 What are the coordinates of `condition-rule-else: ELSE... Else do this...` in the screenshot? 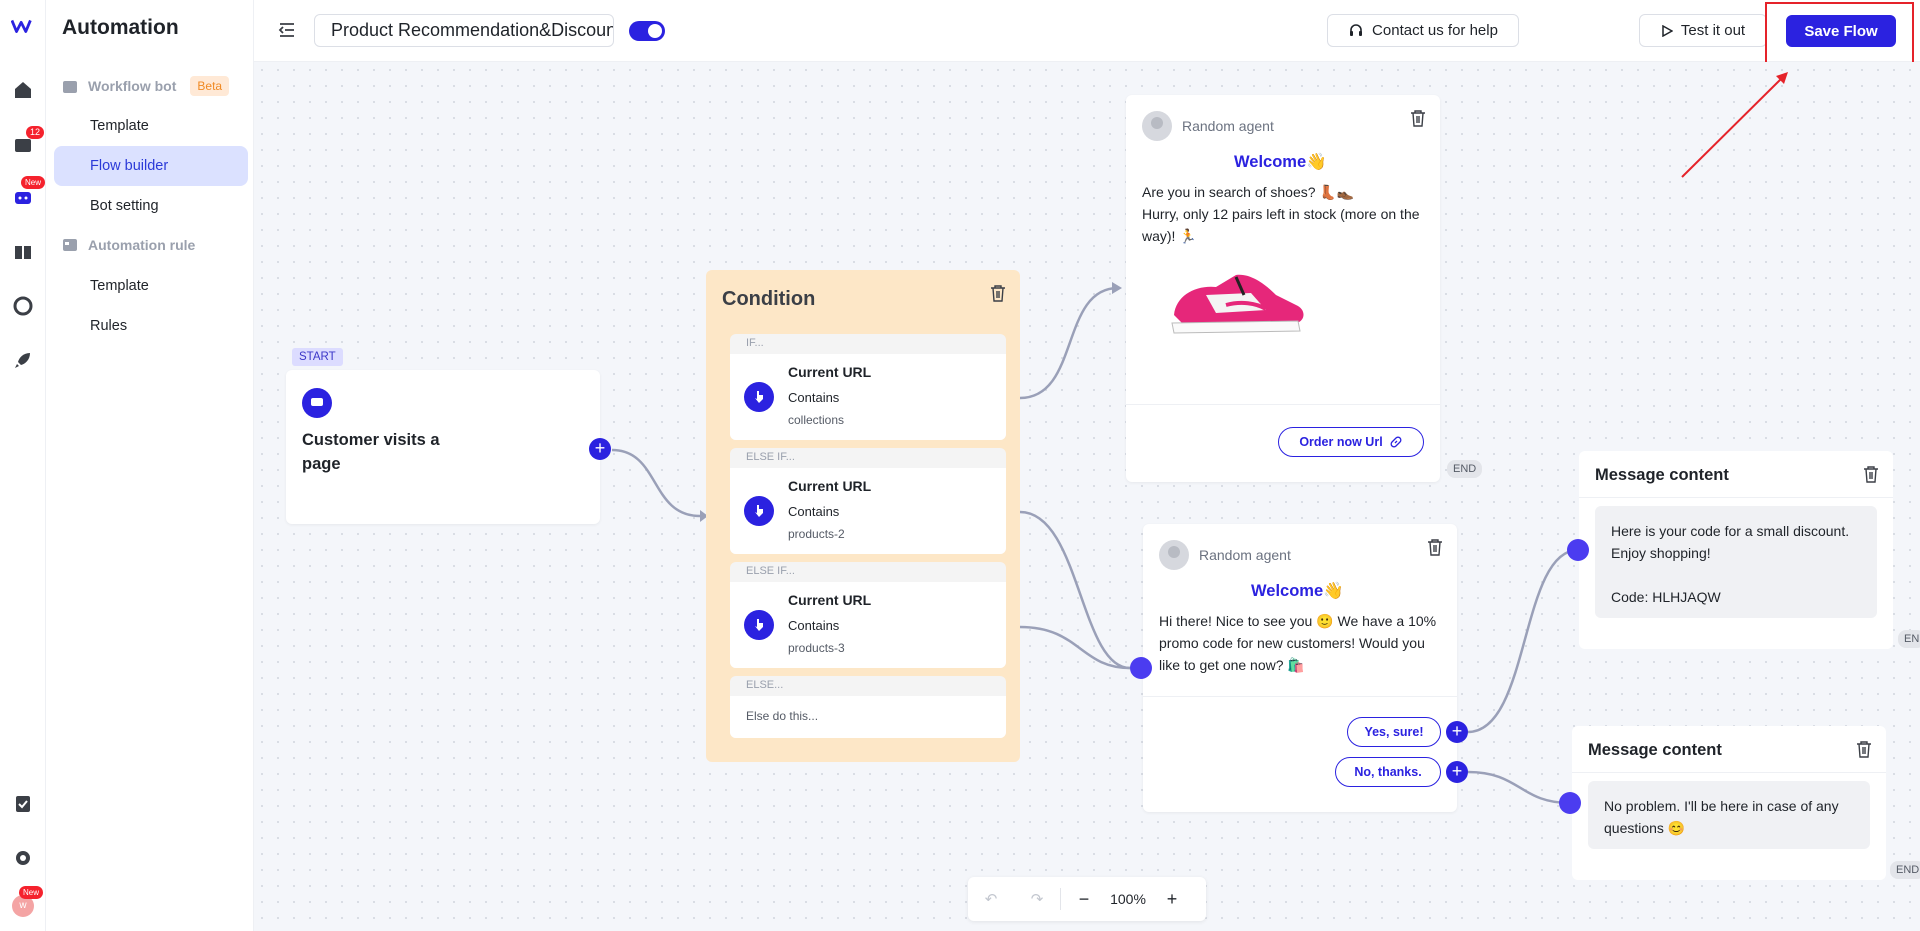 It's located at (868, 707).